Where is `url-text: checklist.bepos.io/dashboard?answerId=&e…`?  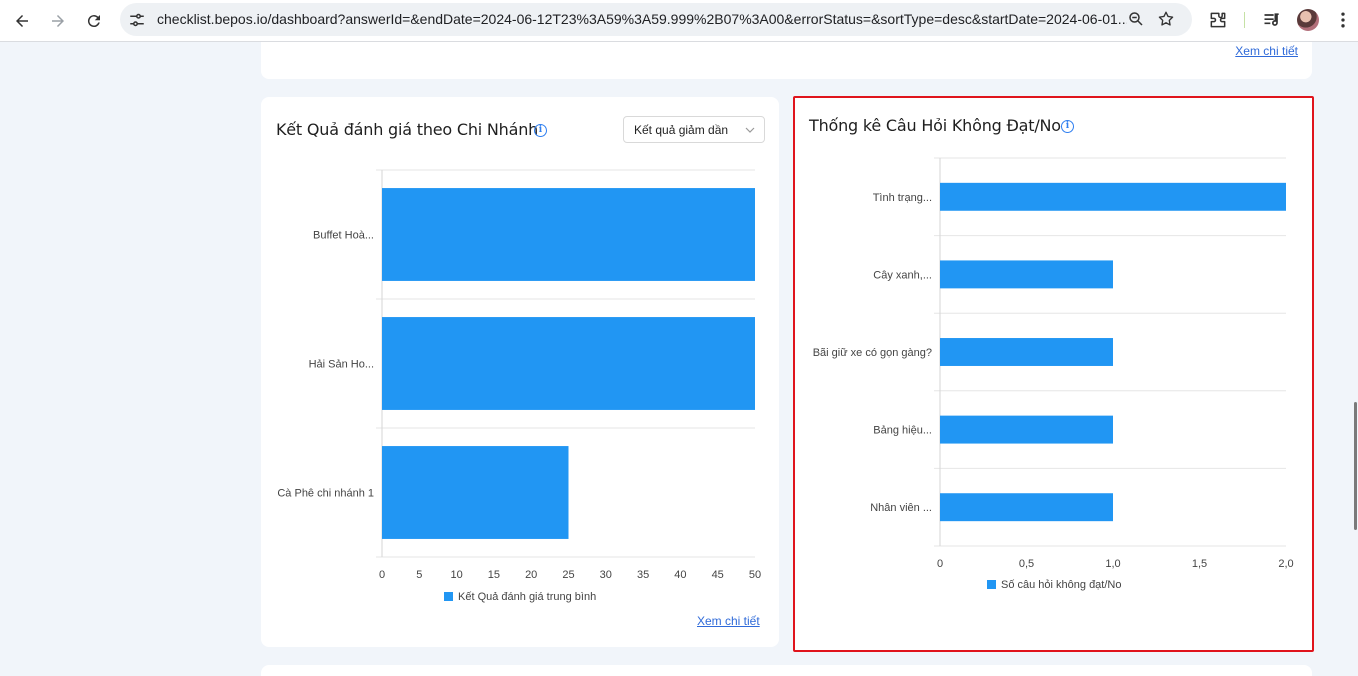 url-text: checklist.bepos.io/dashboard?answerId=&e… is located at coordinates (642, 19).